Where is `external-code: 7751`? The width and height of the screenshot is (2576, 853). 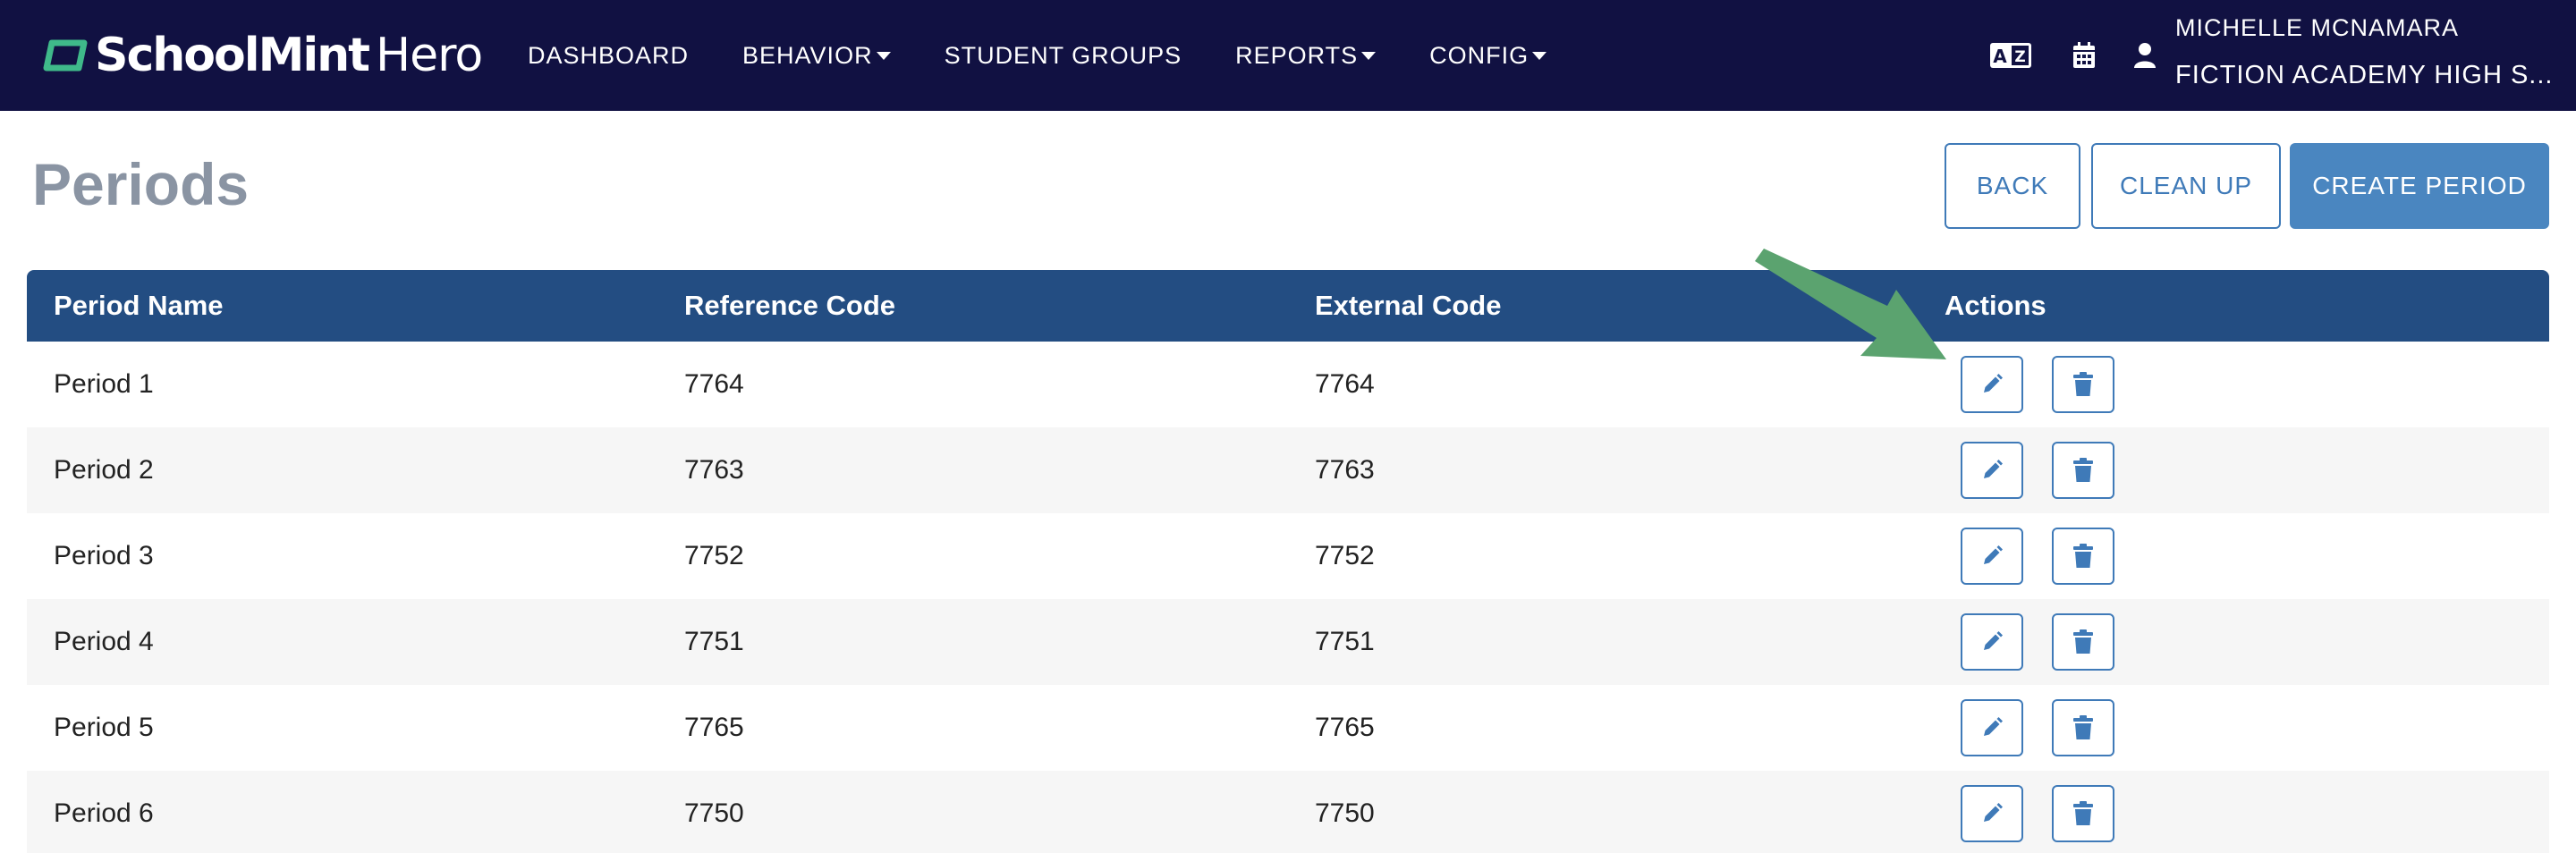 external-code: 7751 is located at coordinates (1345, 641).